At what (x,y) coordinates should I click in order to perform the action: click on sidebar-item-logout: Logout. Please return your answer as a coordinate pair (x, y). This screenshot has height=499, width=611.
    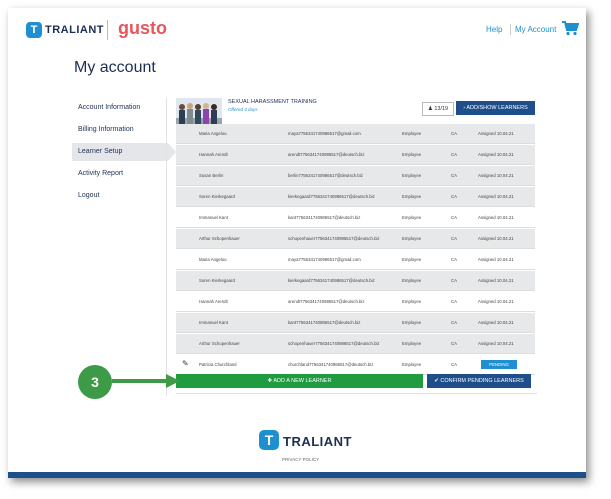
    Looking at the image, I should click on (120, 196).